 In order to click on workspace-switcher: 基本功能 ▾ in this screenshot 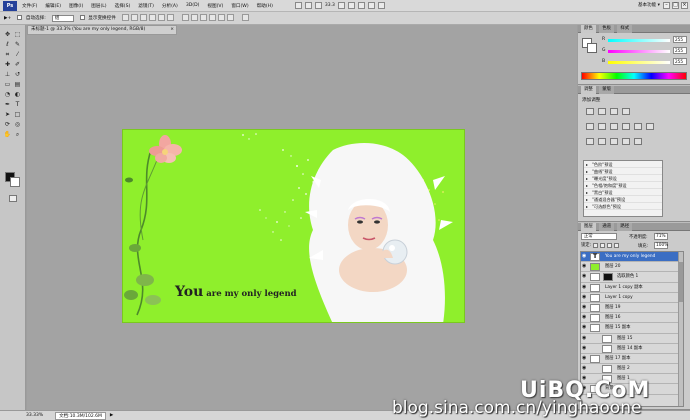, I will do `click(649, 5)`.